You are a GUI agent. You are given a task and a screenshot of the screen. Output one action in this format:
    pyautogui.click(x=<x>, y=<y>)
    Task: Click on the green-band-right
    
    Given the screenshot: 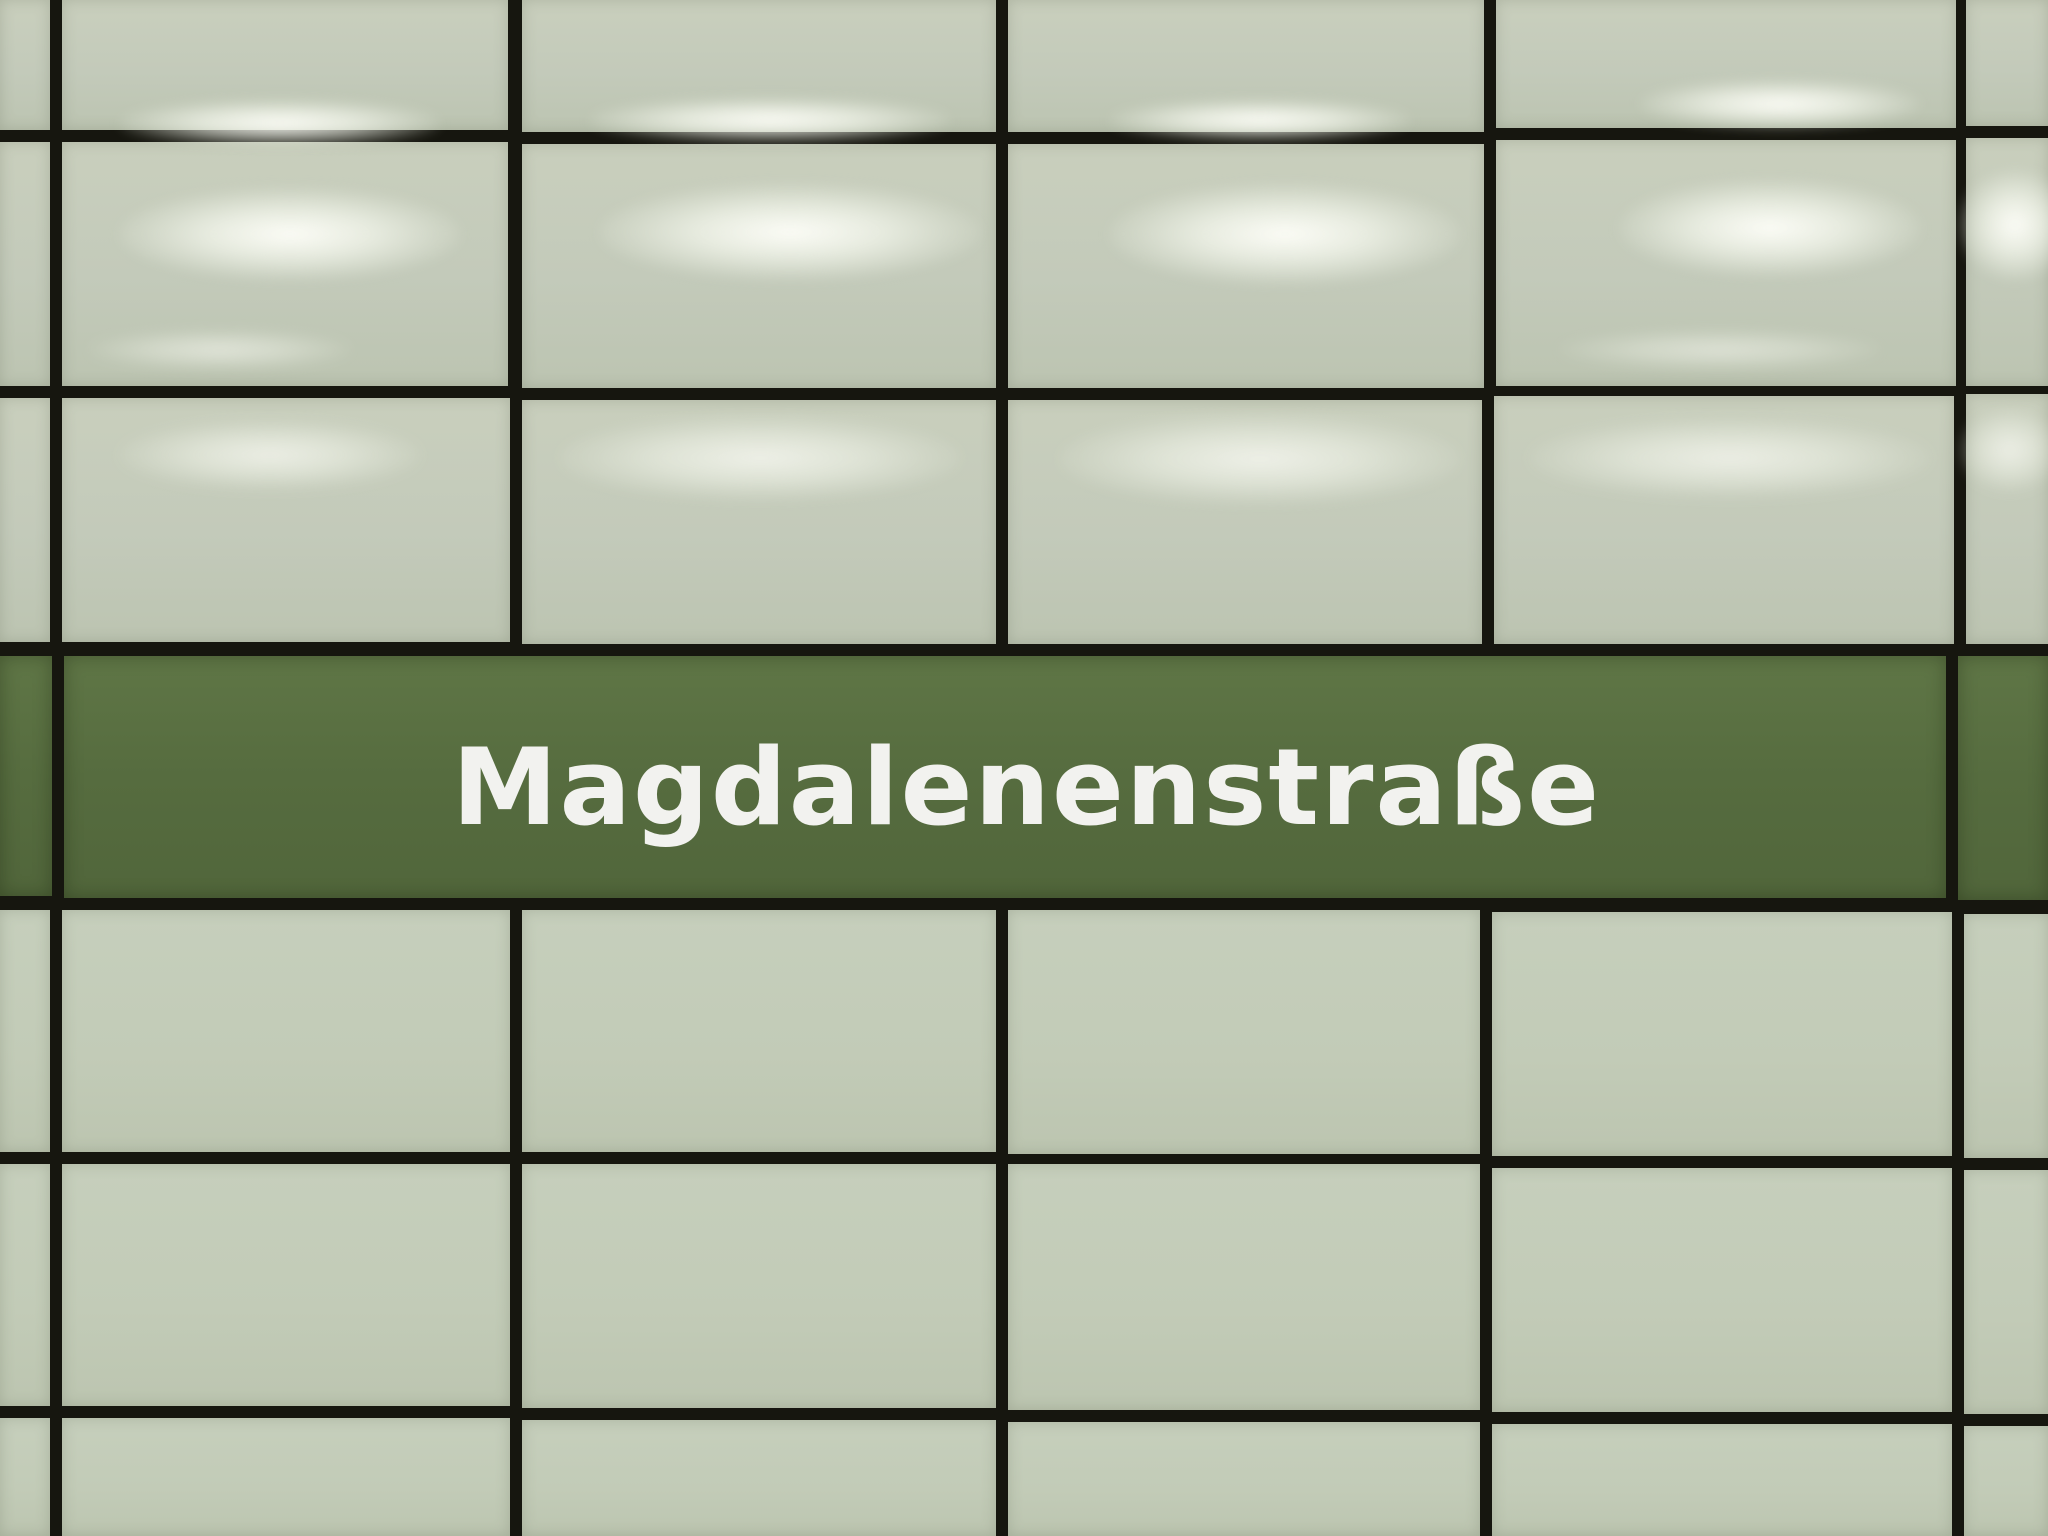 What is the action you would take?
    pyautogui.click(x=2003, y=778)
    